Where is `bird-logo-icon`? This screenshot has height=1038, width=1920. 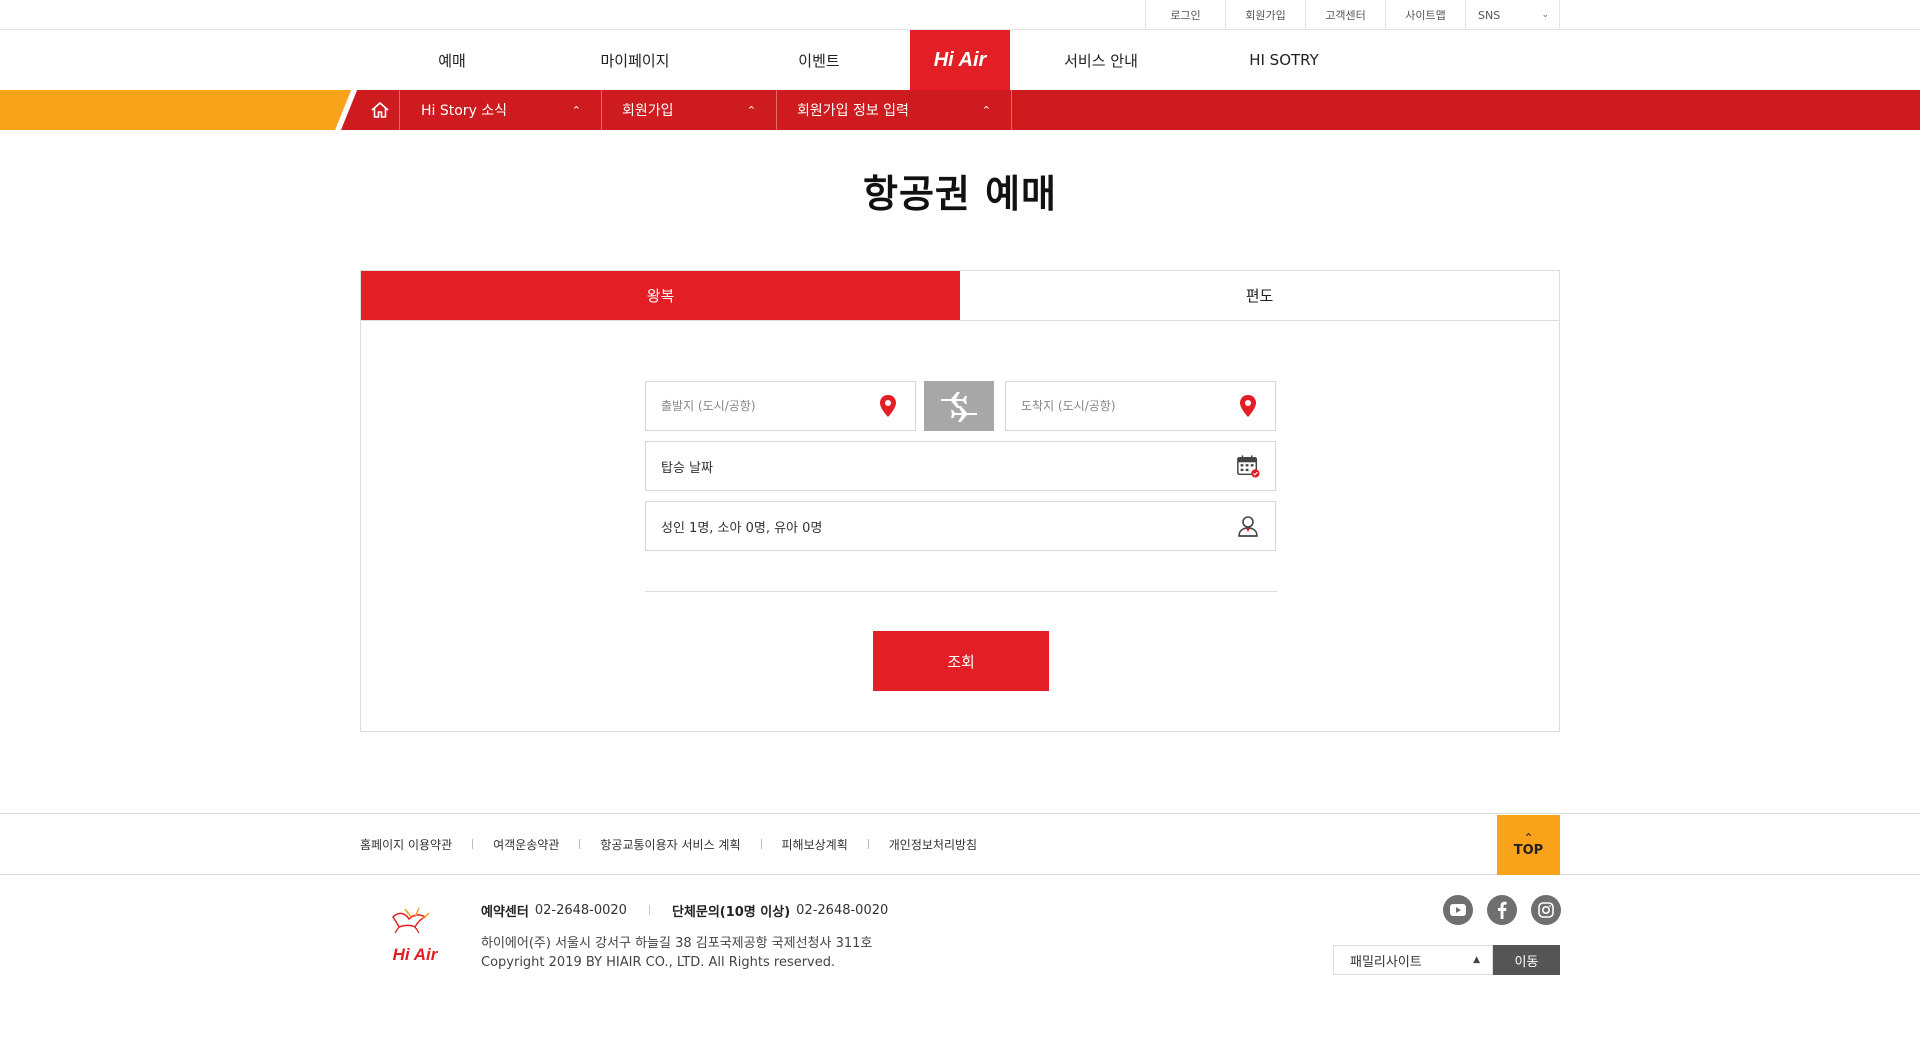 bird-logo-icon is located at coordinates (411, 920).